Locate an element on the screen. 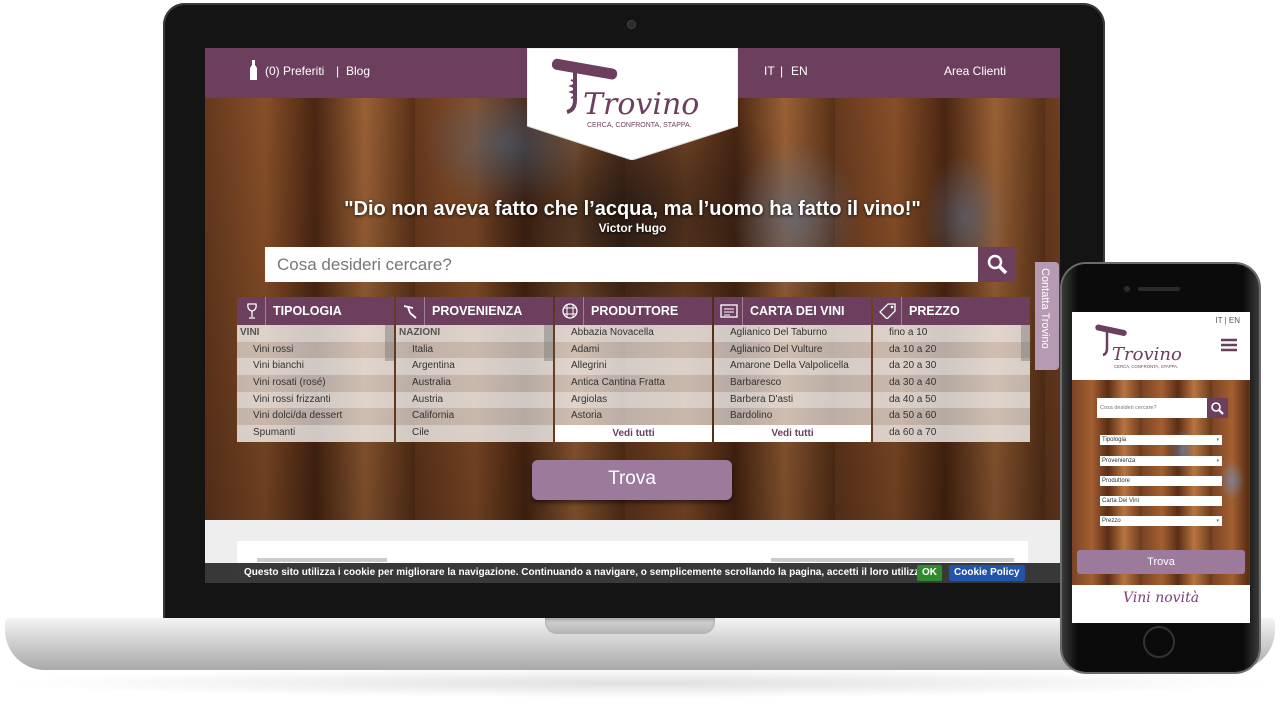  trovino-logo: Trovino CERCA, CONFRONTA, STAPPA. is located at coordinates (632, 104).